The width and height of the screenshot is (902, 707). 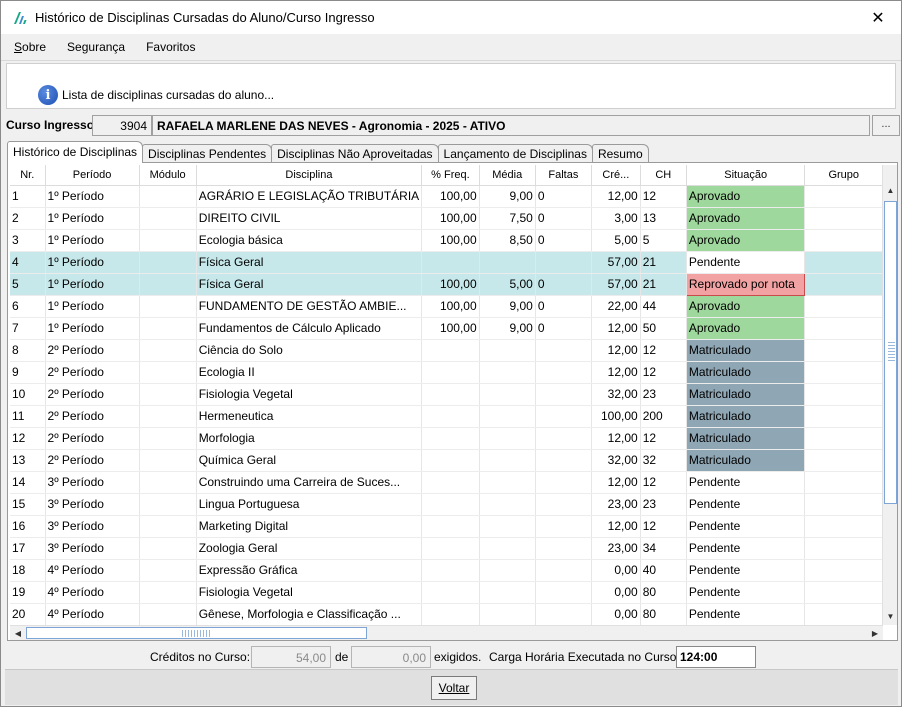 What do you see at coordinates (75, 152) in the screenshot?
I see `tab-historico-disciplinas: Histórico de Disciplinas` at bounding box center [75, 152].